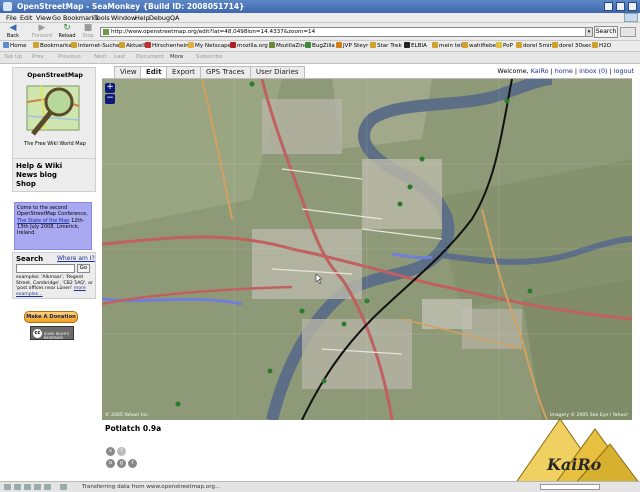  What do you see at coordinates (121, 451) in the screenshot?
I see `info-icon: ?` at bounding box center [121, 451].